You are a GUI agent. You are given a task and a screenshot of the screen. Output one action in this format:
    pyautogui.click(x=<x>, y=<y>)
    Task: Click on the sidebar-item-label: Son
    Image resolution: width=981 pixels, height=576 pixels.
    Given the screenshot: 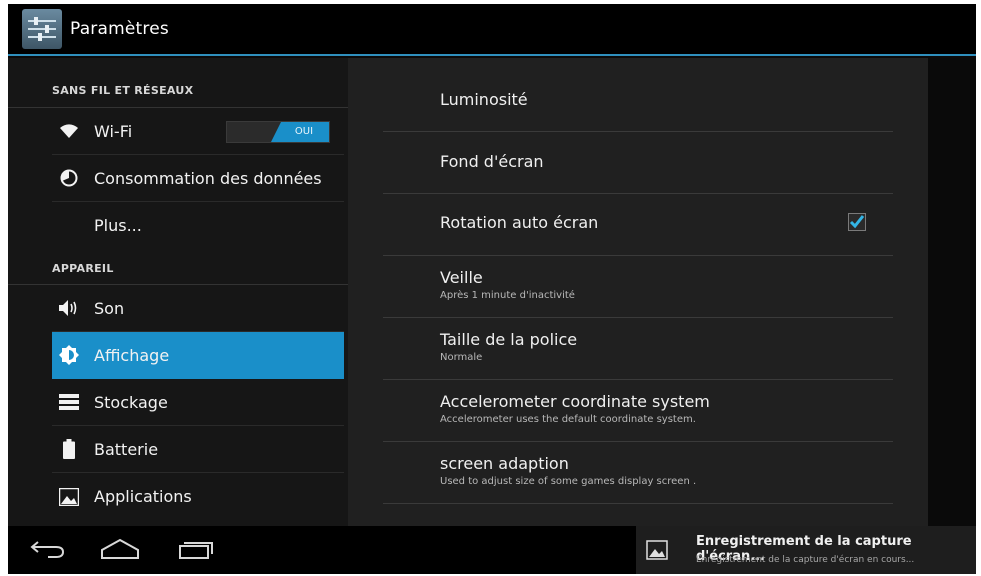 What is the action you would take?
    pyautogui.click(x=109, y=308)
    